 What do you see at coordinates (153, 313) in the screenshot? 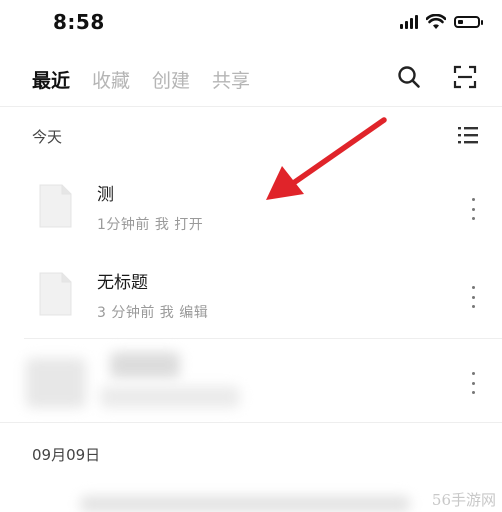
I see `file-meta: 3 分钟前 我 编辑` at bounding box center [153, 313].